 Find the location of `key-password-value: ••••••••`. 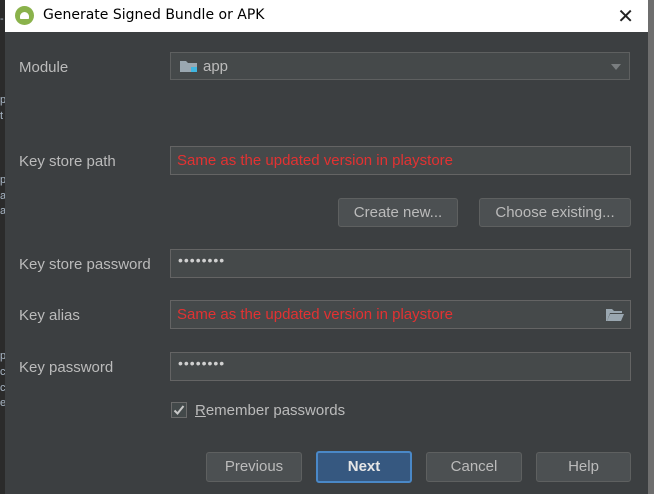

key-password-value: •••••••• is located at coordinates (202, 363).